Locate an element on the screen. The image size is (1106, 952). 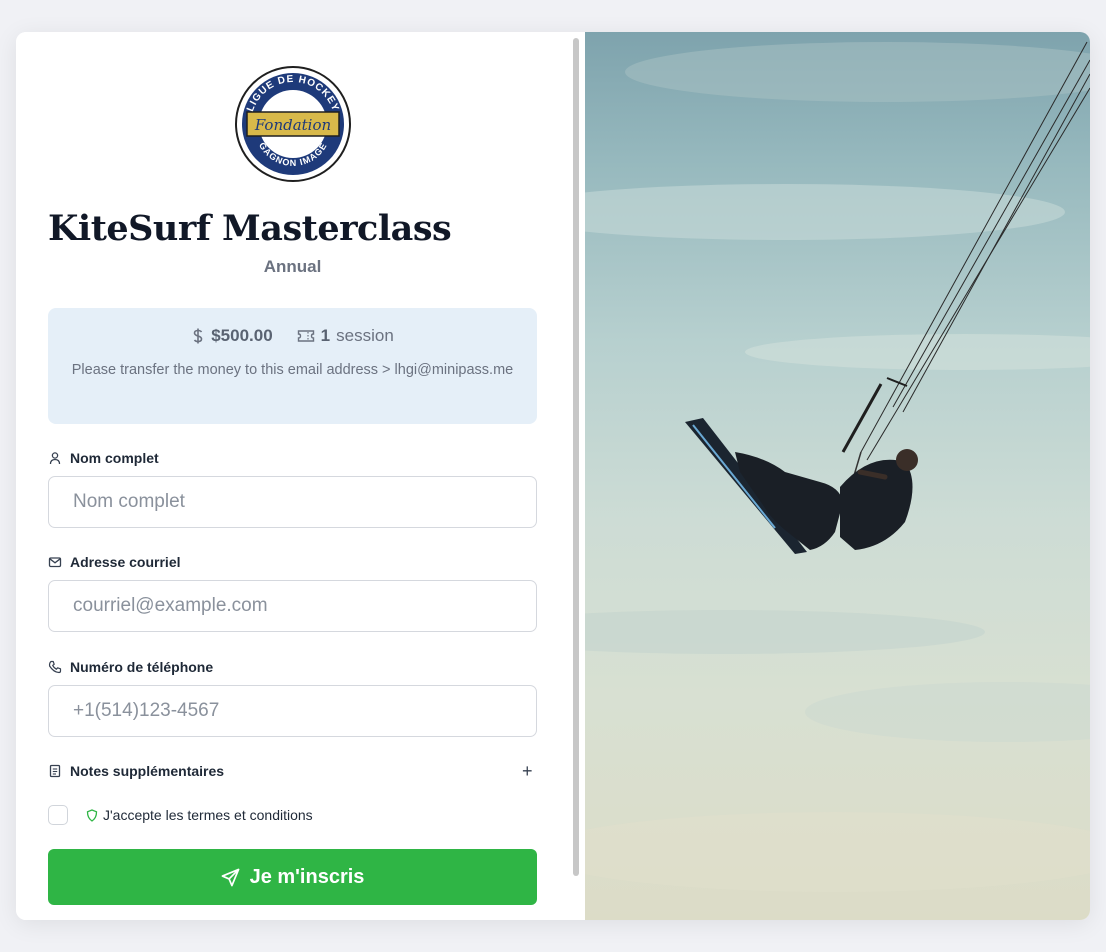
price-line: $500.00 1 session is located at coordinates (292, 336).